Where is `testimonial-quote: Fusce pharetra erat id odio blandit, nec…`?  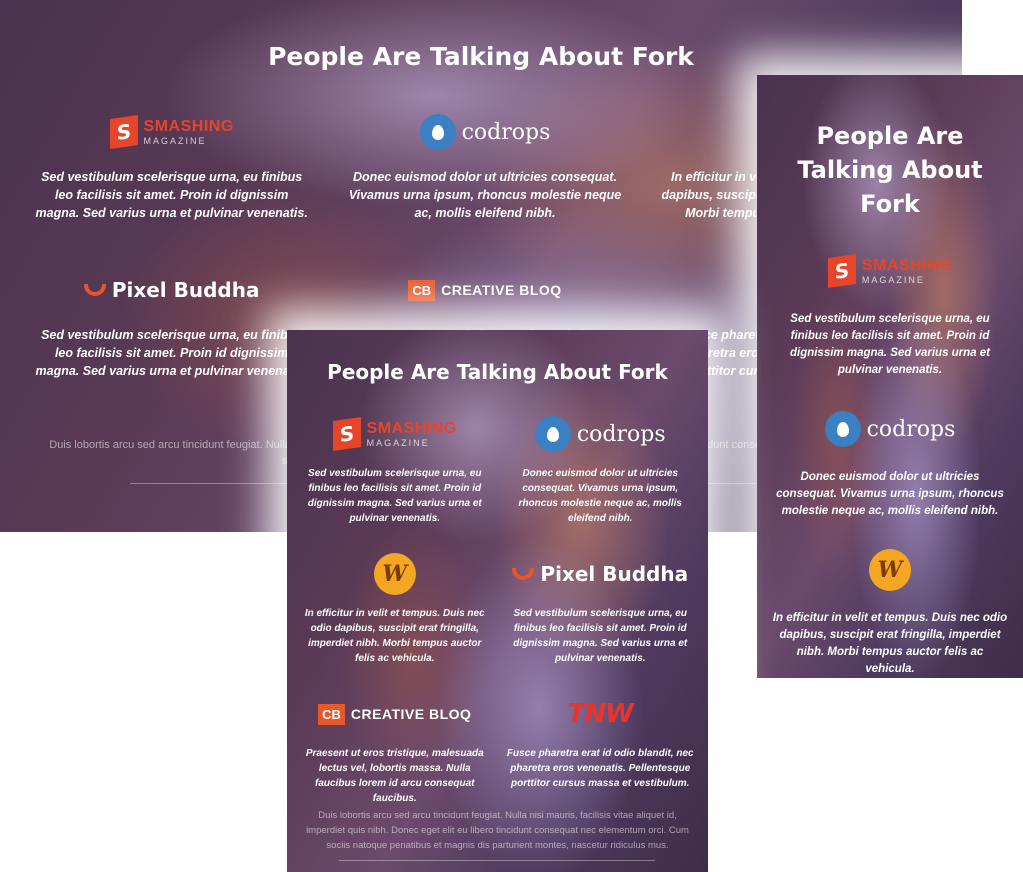 testimonial-quote: Fusce pharetra erat id odio blandit, nec… is located at coordinates (600, 768).